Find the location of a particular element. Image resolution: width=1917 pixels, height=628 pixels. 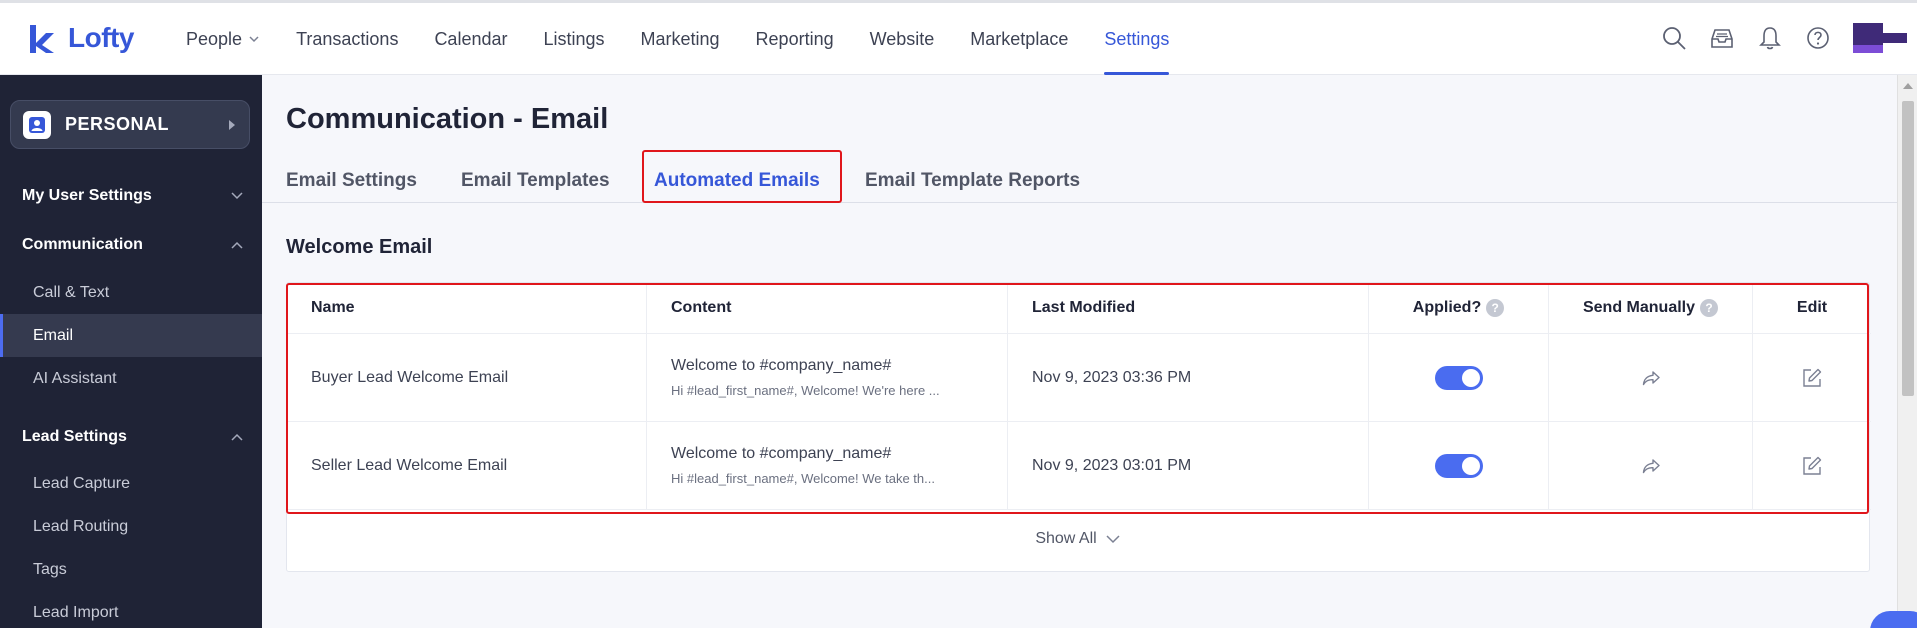

page-title: Communication - Email is located at coordinates (447, 119).